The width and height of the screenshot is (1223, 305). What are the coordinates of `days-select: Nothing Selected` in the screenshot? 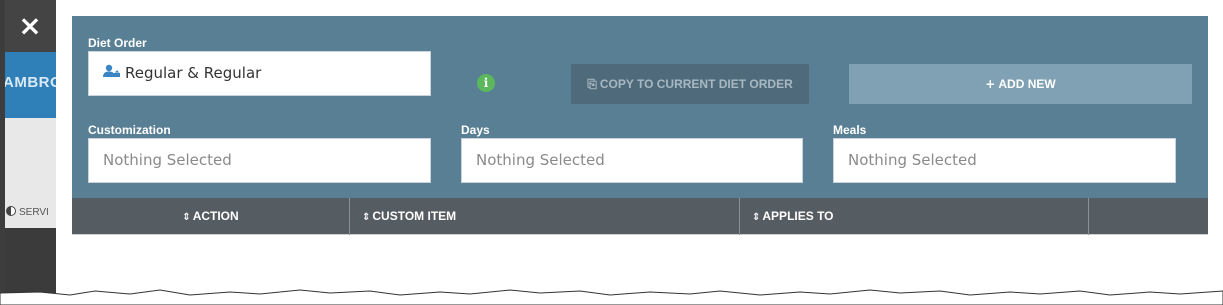 It's located at (632, 160).